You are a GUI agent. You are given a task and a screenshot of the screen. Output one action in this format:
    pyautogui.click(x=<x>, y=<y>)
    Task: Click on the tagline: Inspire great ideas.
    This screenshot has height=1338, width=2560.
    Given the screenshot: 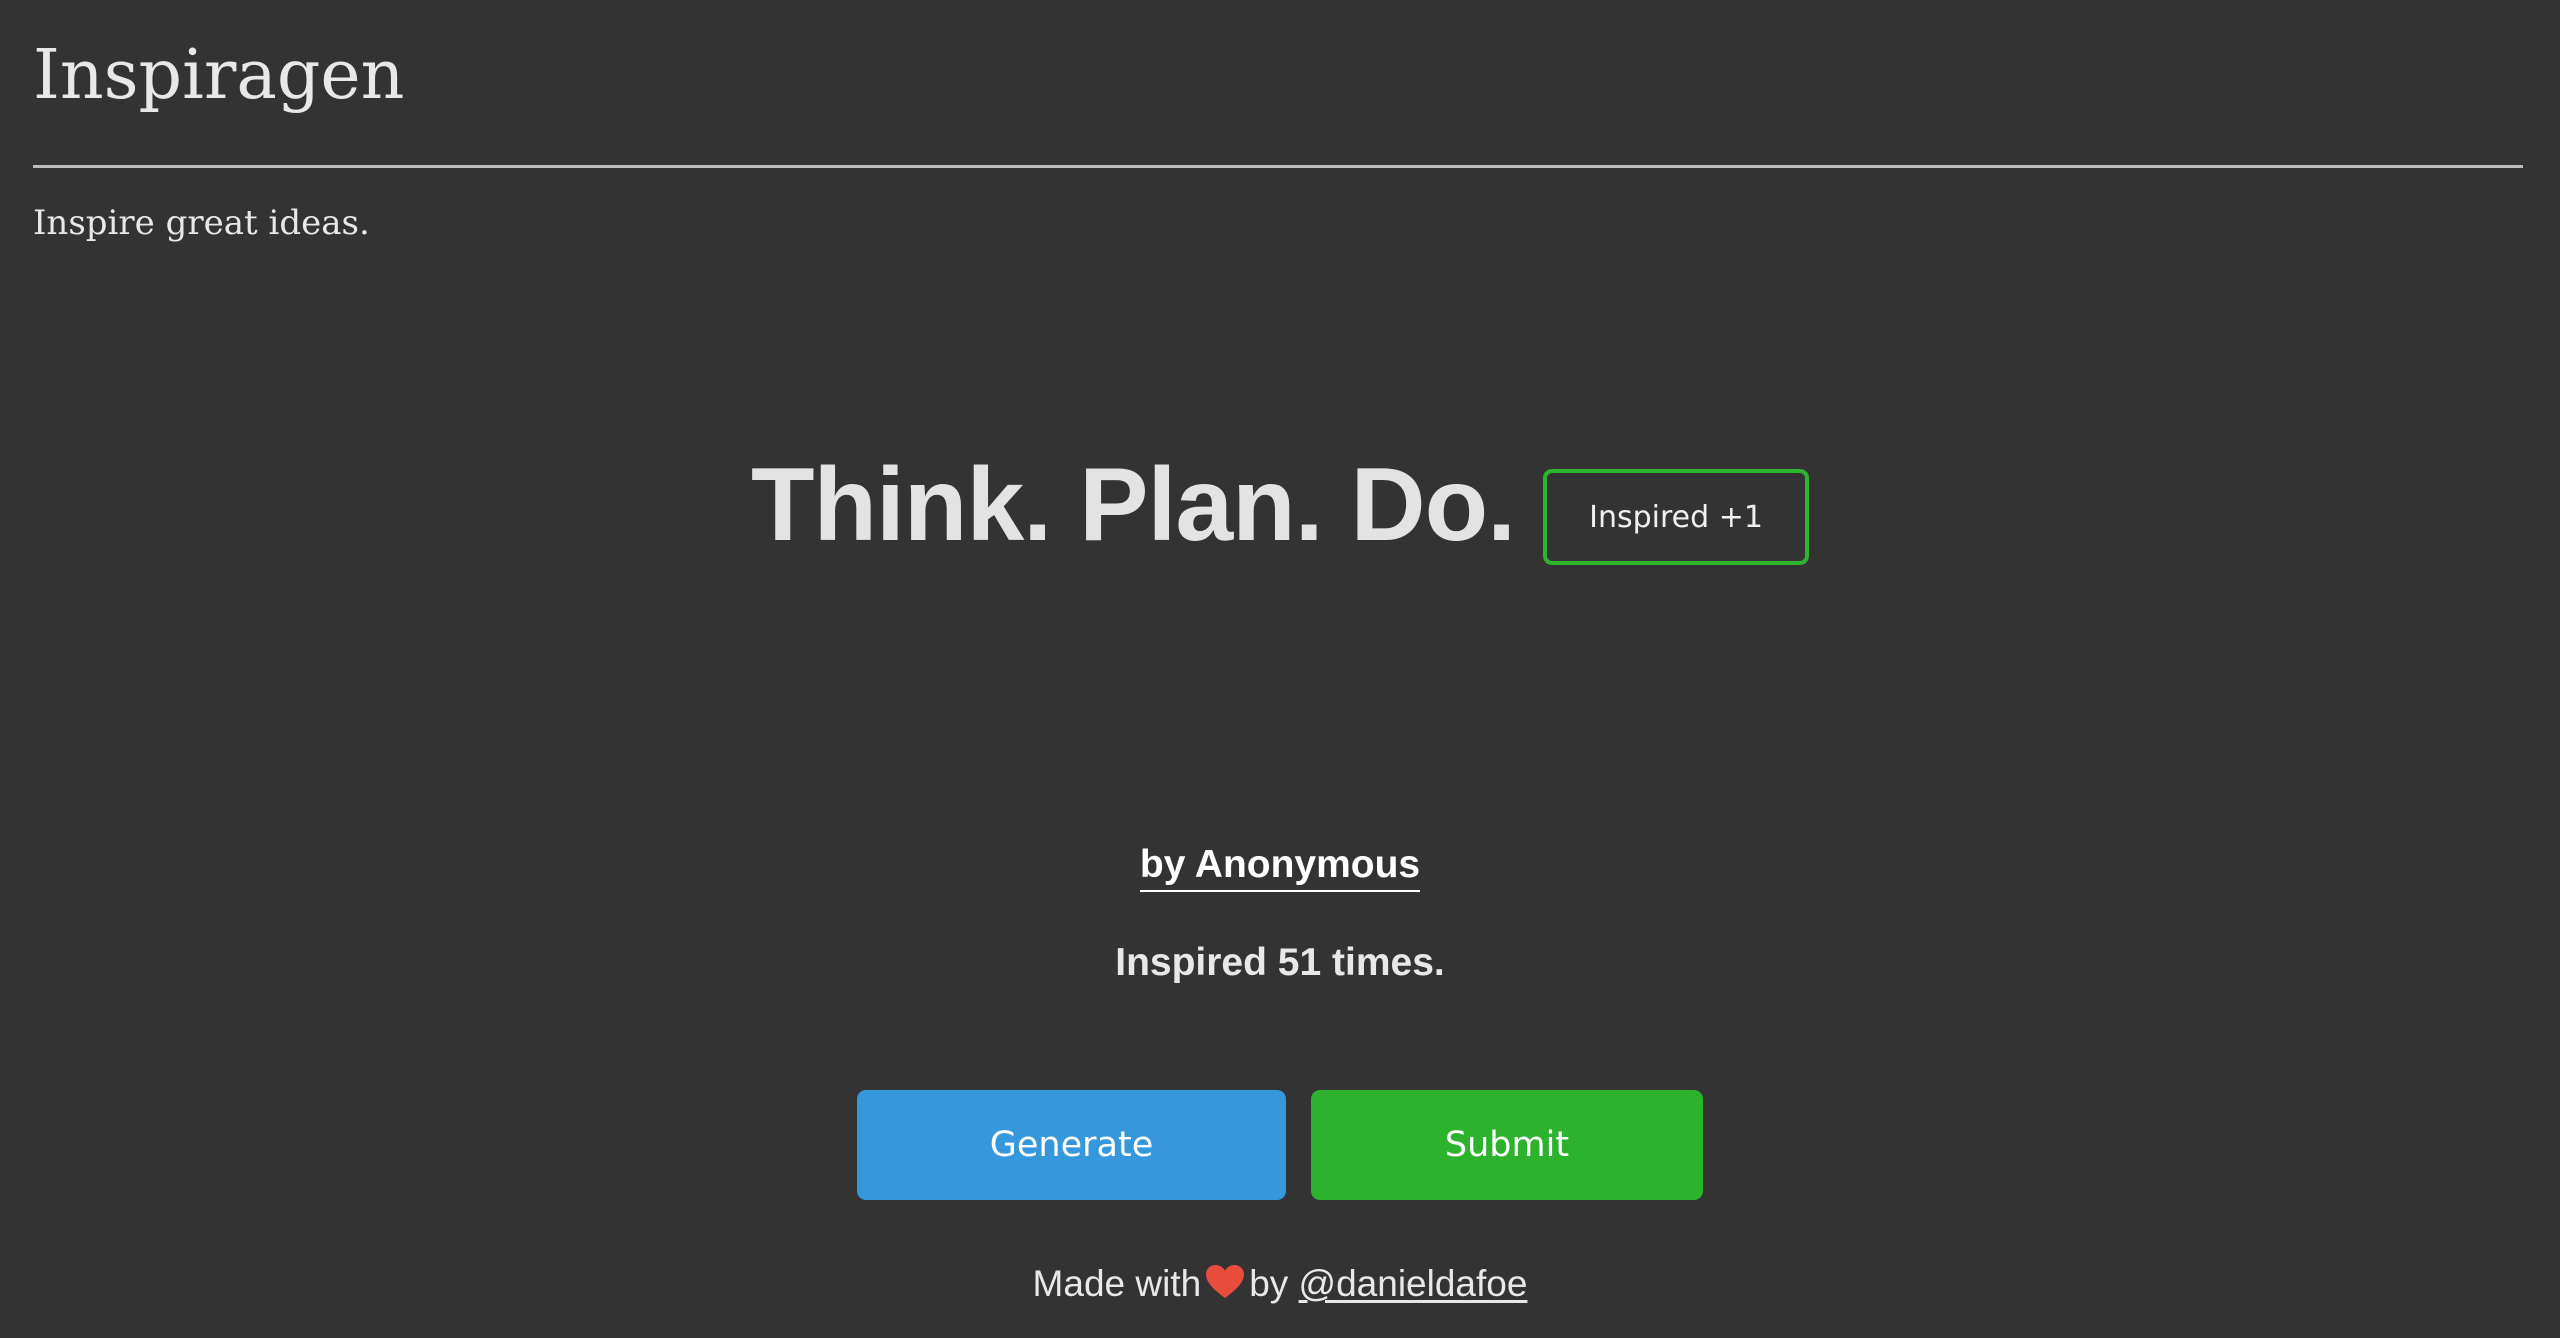 What is the action you would take?
    pyautogui.click(x=201, y=223)
    